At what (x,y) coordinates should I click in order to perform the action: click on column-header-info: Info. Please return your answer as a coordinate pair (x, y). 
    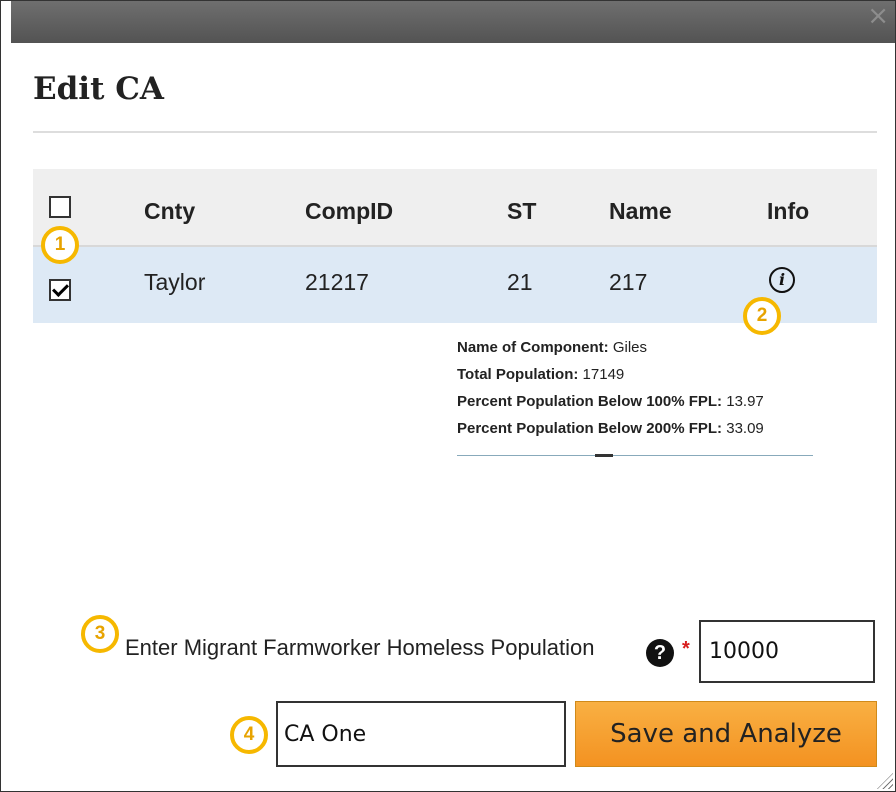
    Looking at the image, I should click on (788, 211).